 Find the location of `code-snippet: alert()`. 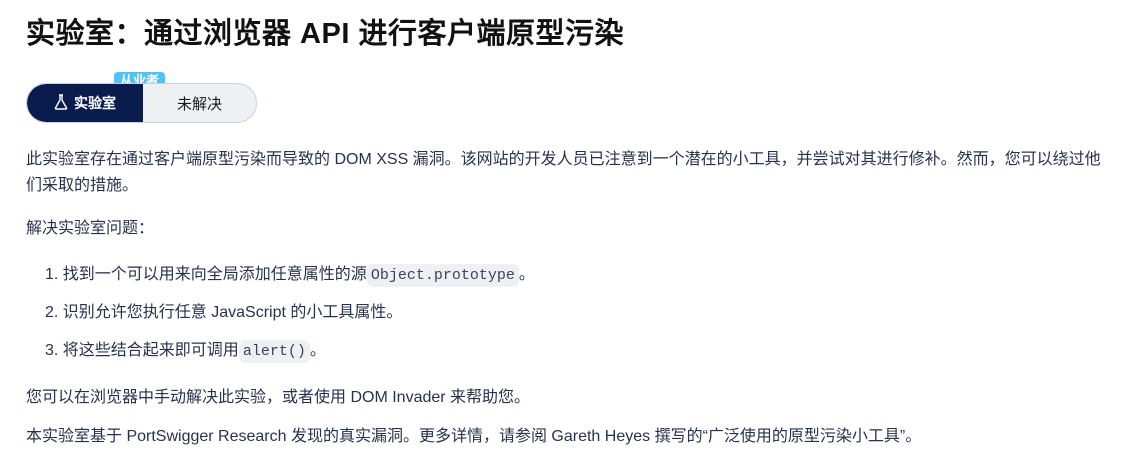

code-snippet: alert() is located at coordinates (274, 351).